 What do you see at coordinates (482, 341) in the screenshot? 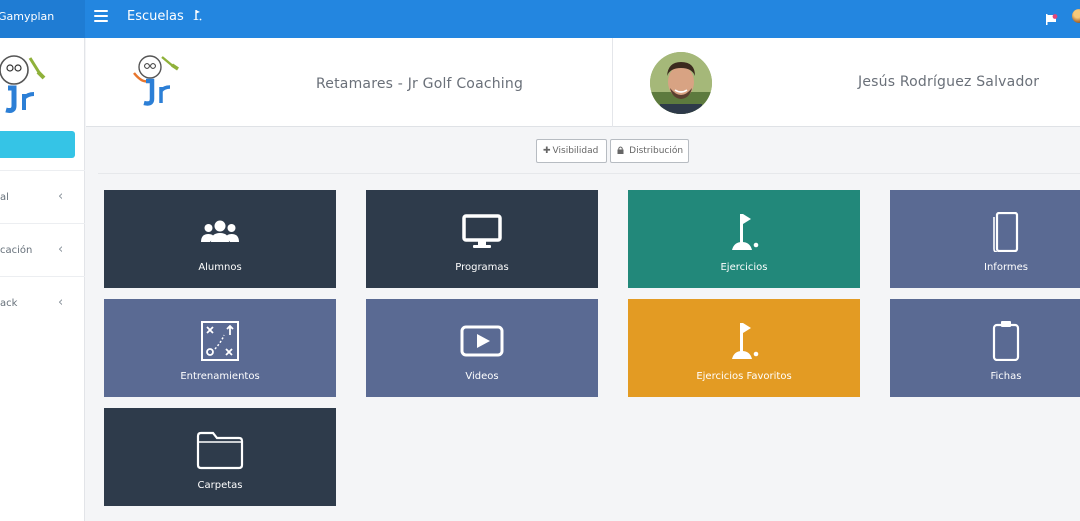
I see `play-icon` at bounding box center [482, 341].